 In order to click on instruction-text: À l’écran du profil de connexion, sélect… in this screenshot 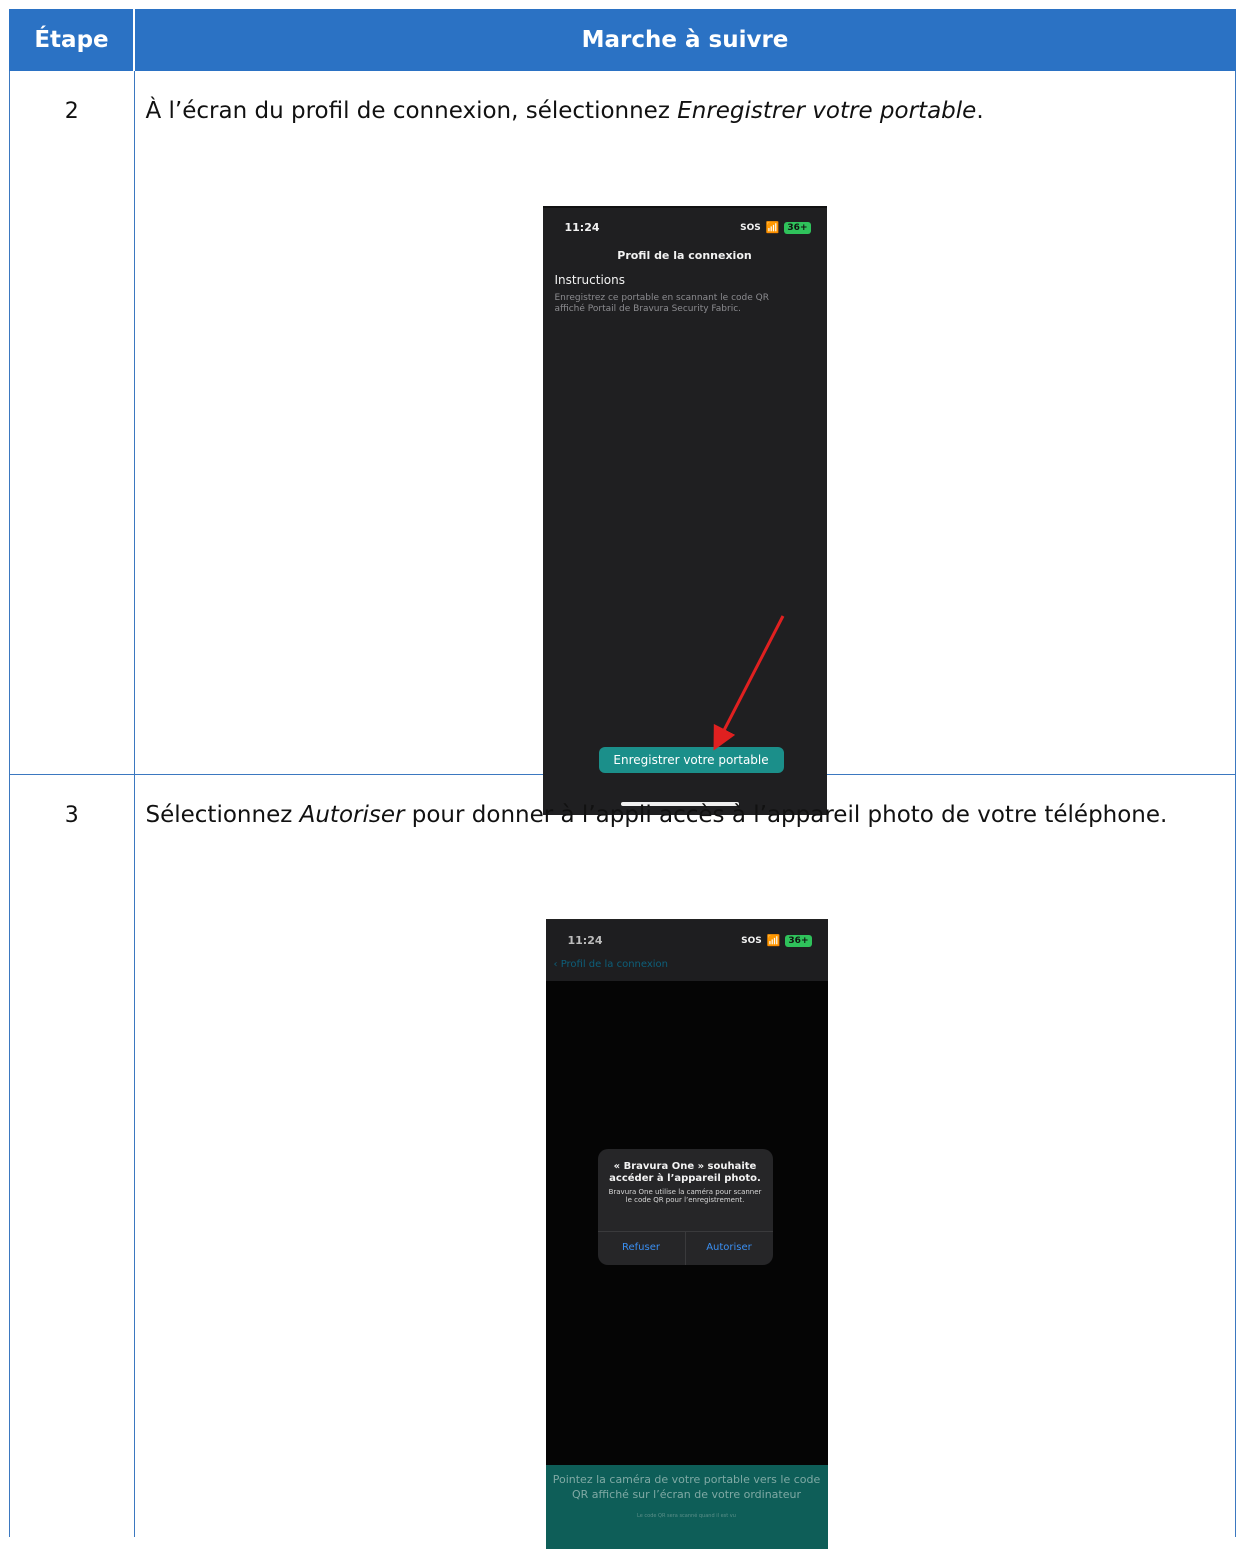, I will do `click(685, 101)`.